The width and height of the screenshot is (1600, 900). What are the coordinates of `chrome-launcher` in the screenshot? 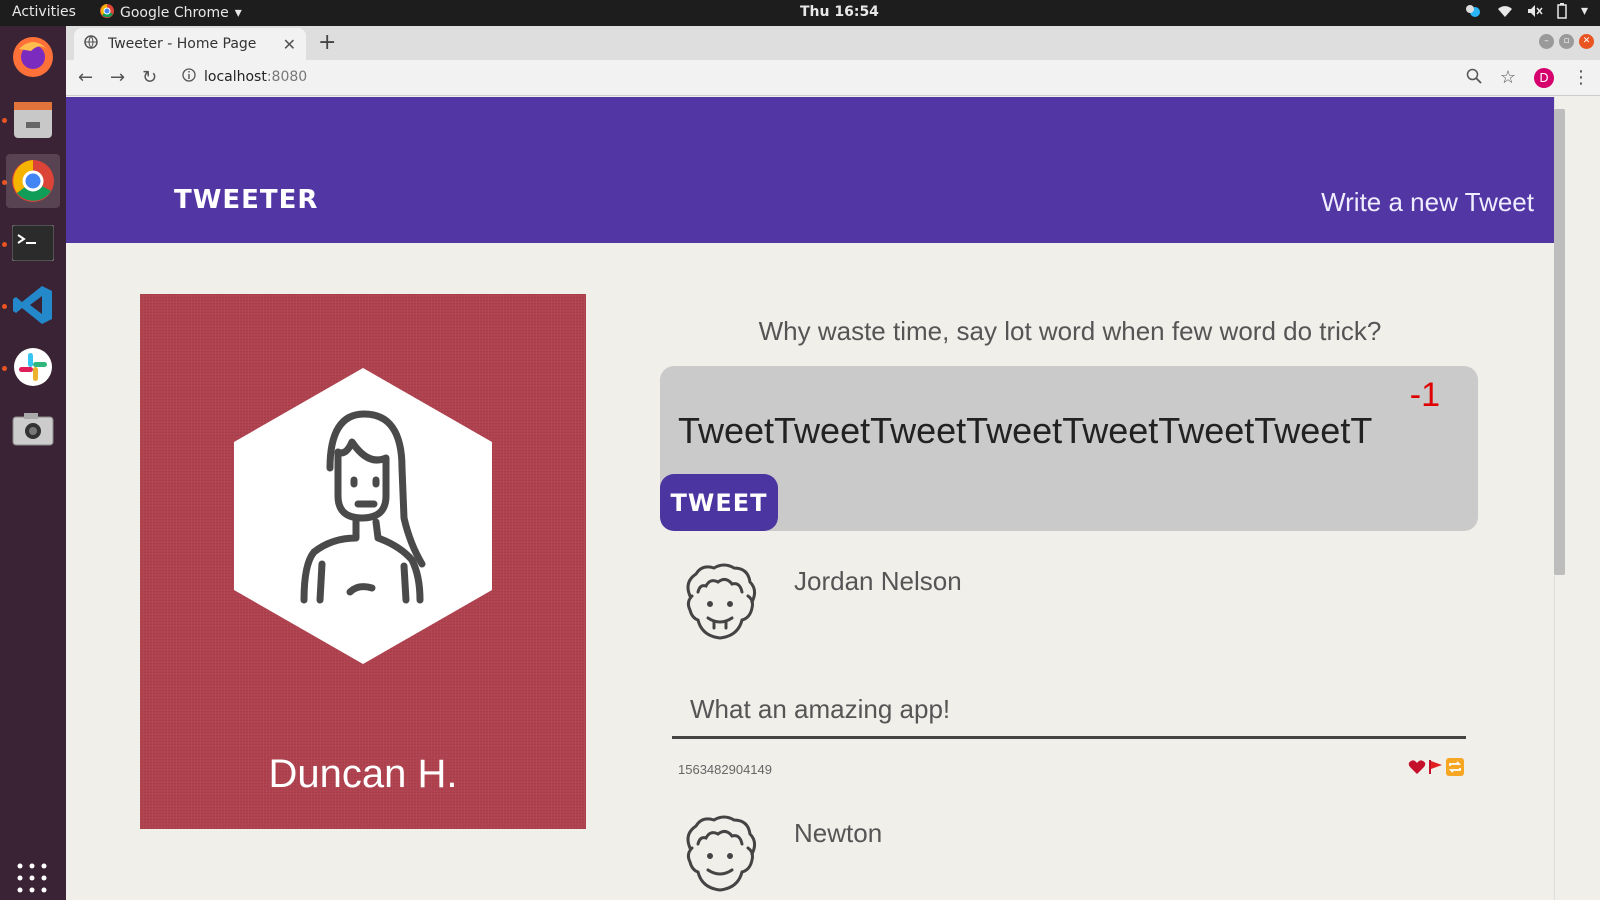 It's located at (33, 181).